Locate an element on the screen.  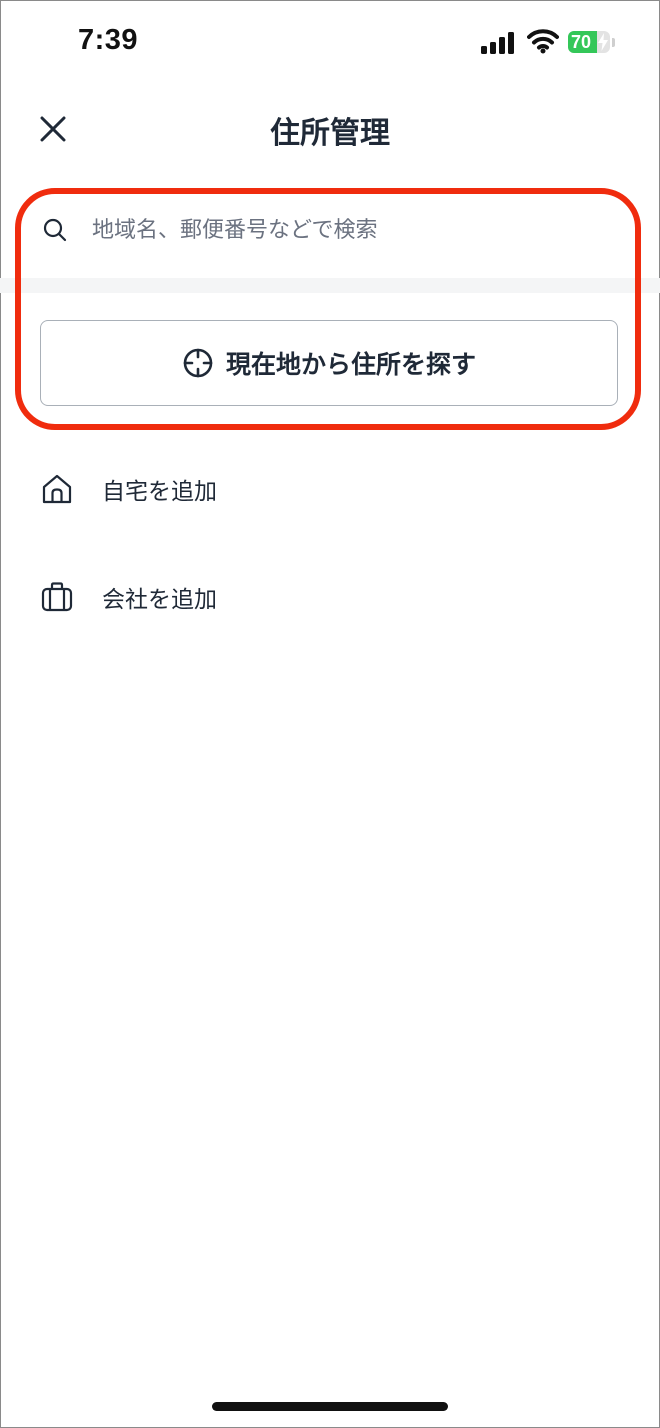
search-bar is located at coordinates (330, 233).